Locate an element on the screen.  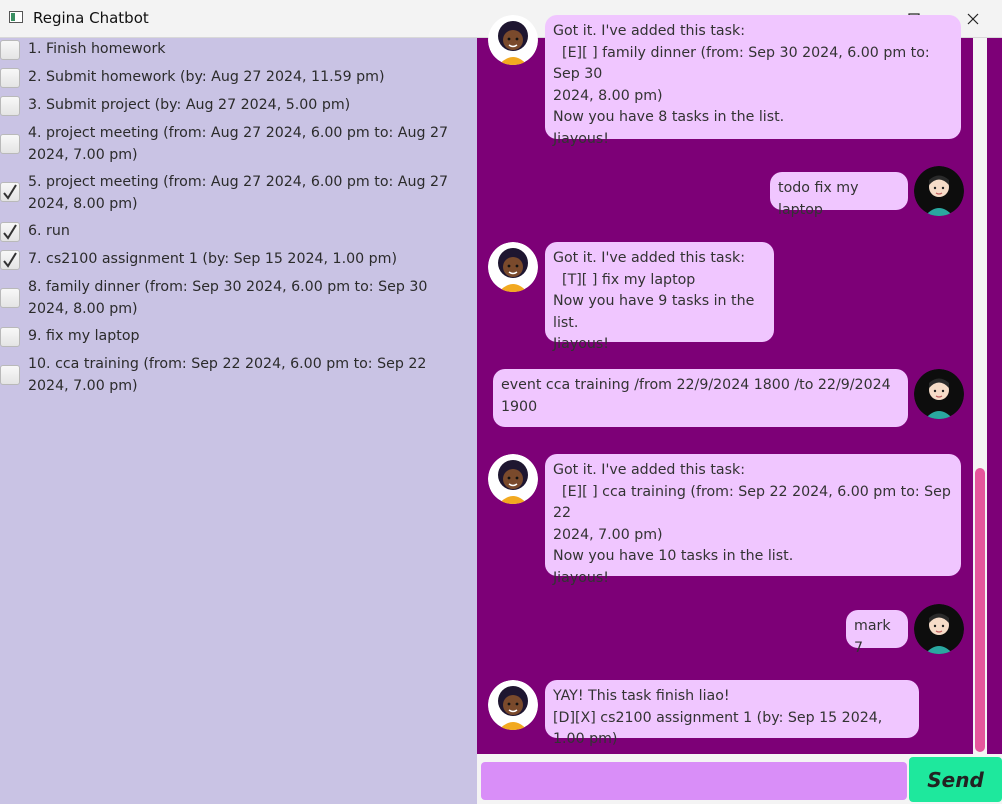
app-icon is located at coordinates (16, 17).